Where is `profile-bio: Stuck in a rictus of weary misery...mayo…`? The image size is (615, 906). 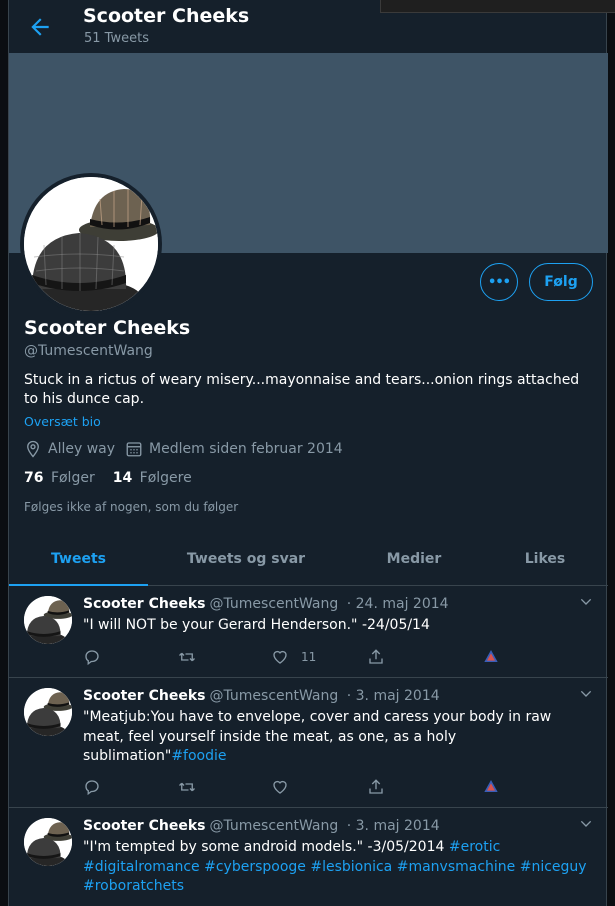 profile-bio: Stuck in a rictus of weary misery...mayo… is located at coordinates (302, 389).